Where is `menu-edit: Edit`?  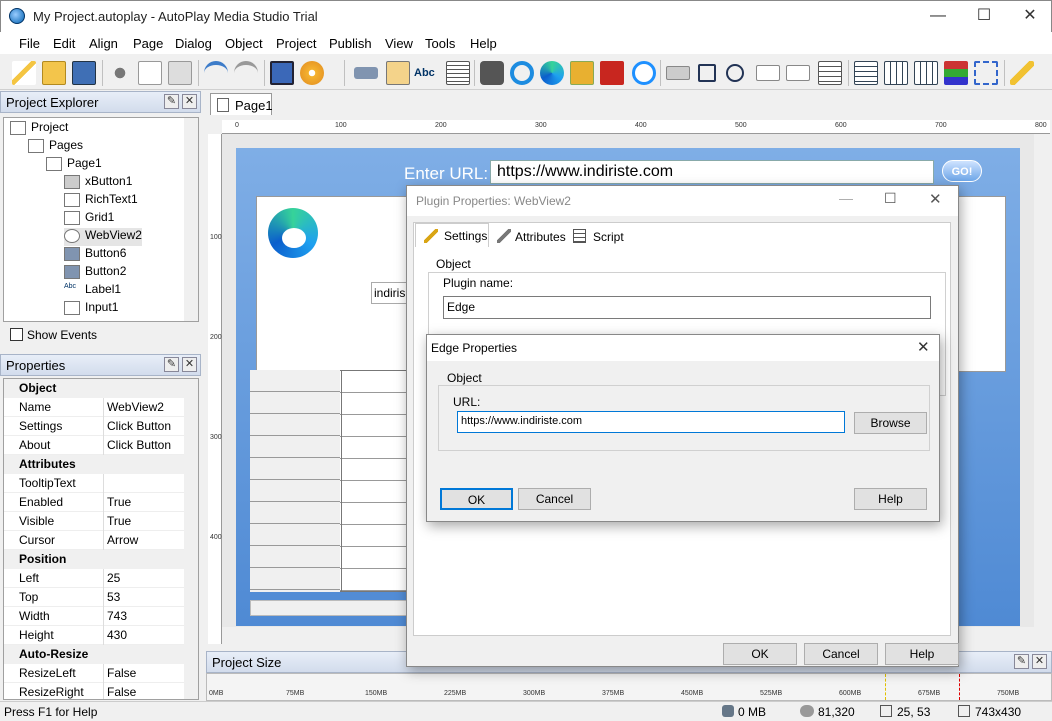 menu-edit: Edit is located at coordinates (64, 43).